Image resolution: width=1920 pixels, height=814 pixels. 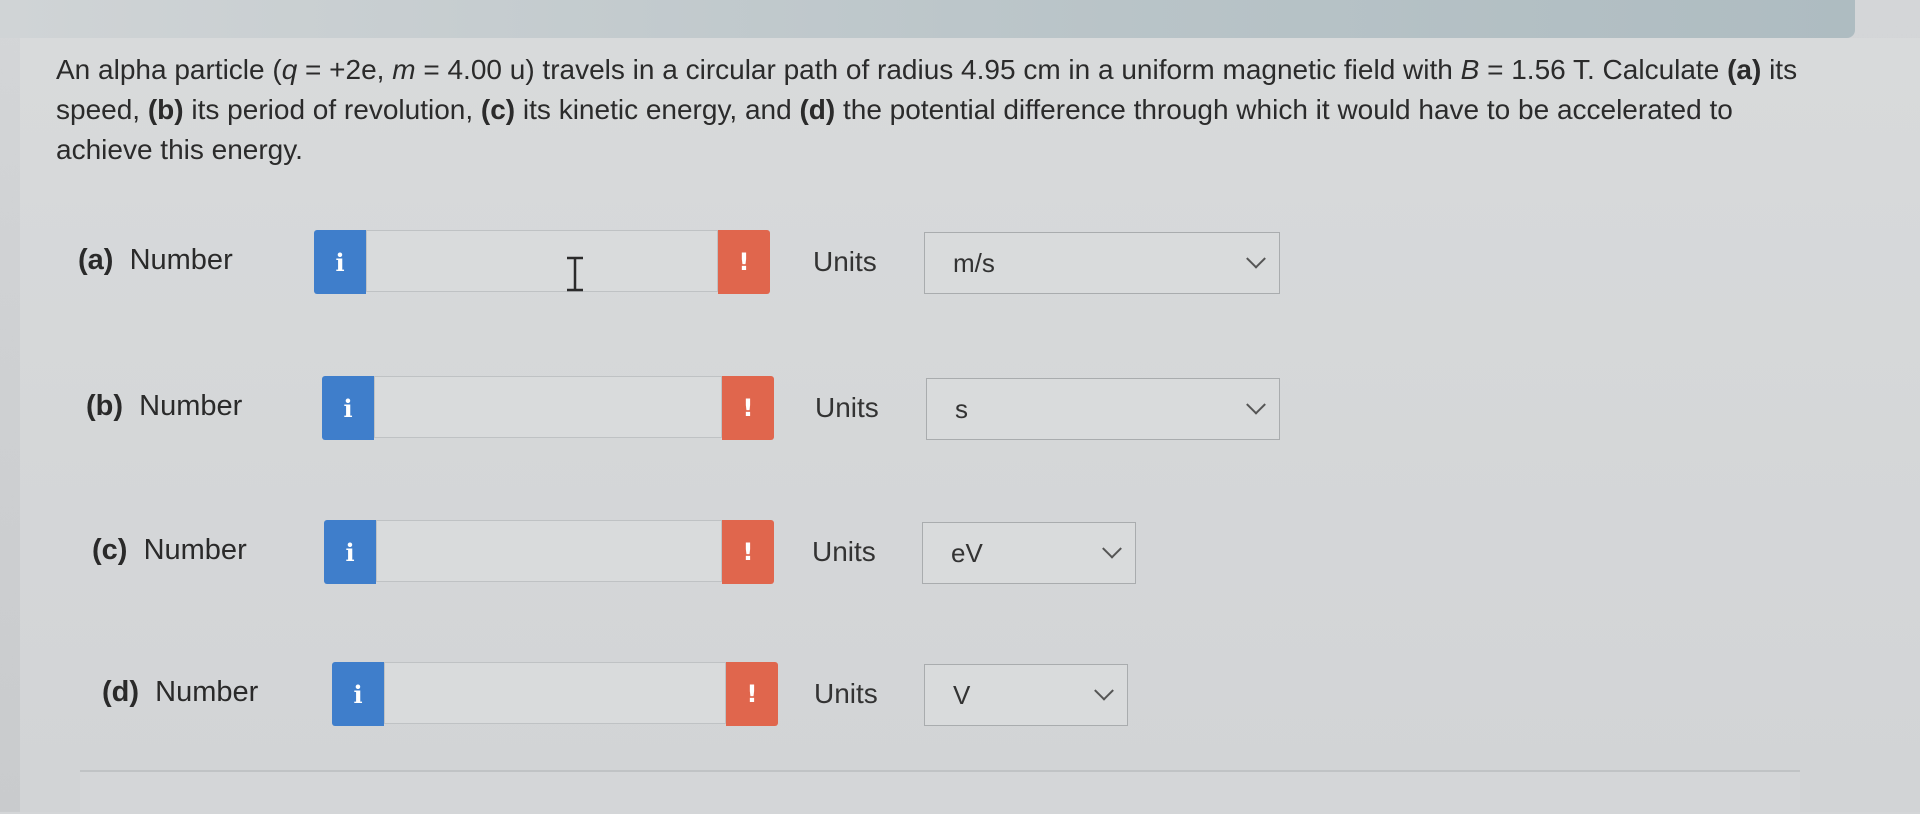 What do you see at coordinates (1026, 695) in the screenshot?
I see `units-select-d: V` at bounding box center [1026, 695].